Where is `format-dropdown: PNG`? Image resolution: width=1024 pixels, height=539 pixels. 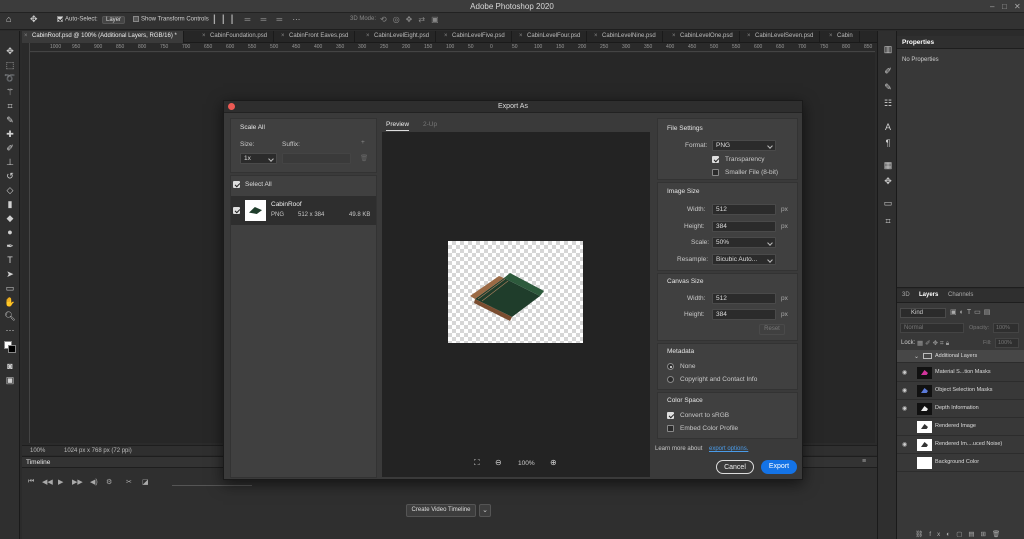
format-dropdown: PNG is located at coordinates (744, 145).